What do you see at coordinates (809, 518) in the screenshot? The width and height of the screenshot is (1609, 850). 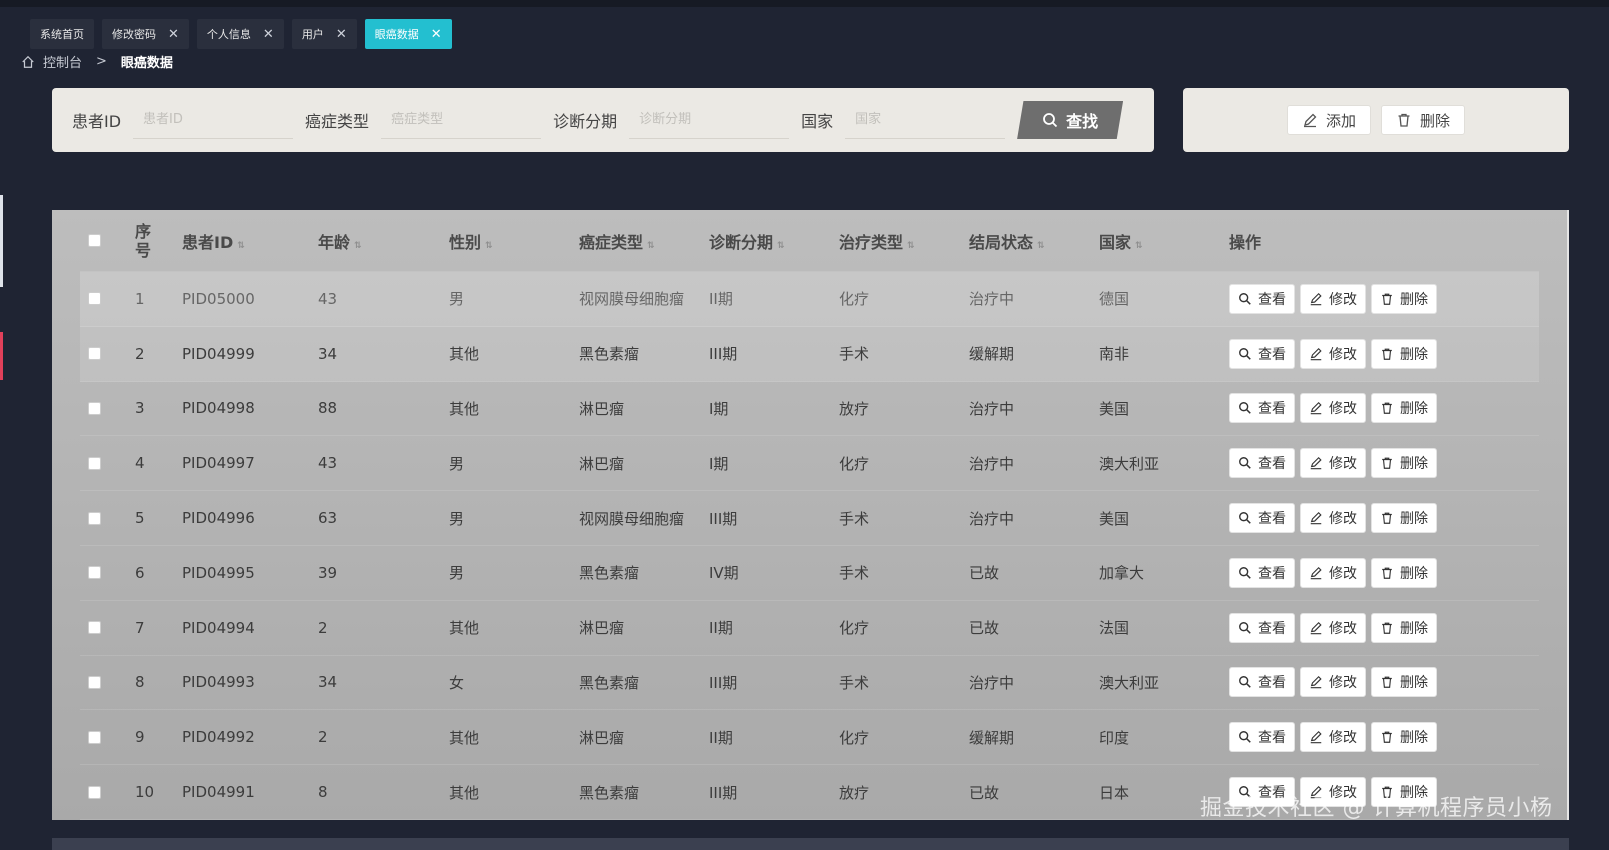 I see `table-row: 5 PID04996 63 男 视网膜母细胞瘤 III期 手术 治疗中 美国 查看 修改 删除` at bounding box center [809, 518].